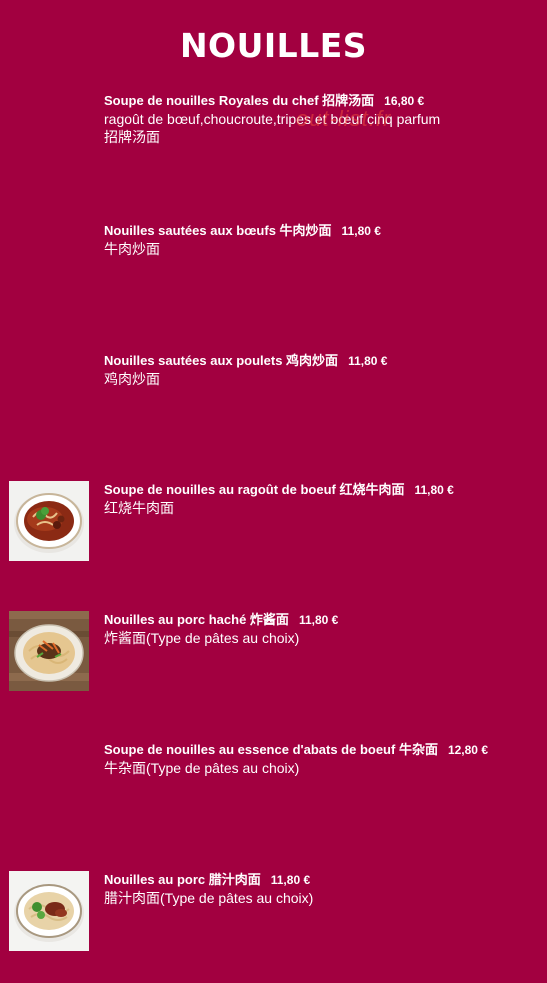 This screenshot has height=983, width=547. What do you see at coordinates (467, 750) in the screenshot?
I see `menu-item-price: 12,80 €` at bounding box center [467, 750].